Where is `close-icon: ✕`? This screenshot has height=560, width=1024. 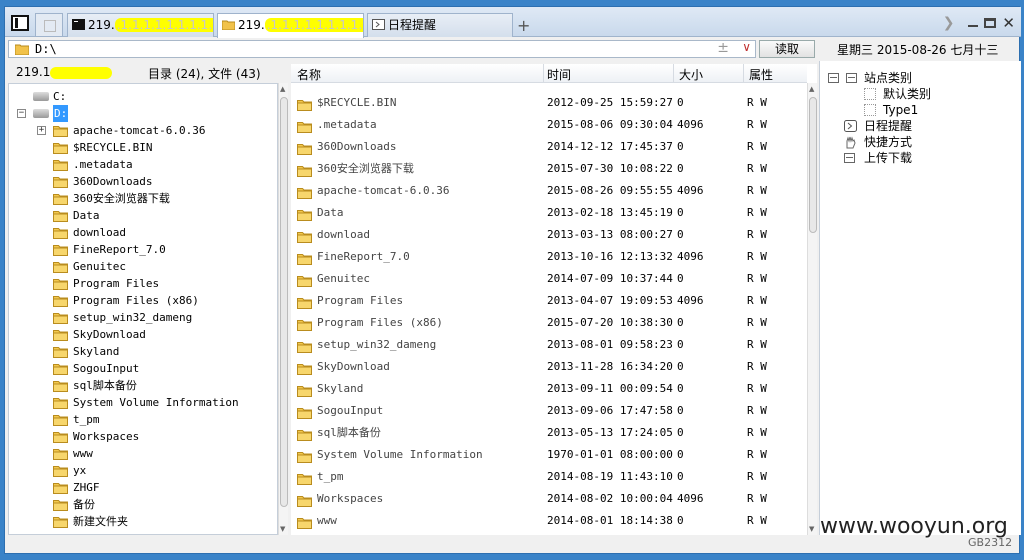 close-icon: ✕ is located at coordinates (1008, 23).